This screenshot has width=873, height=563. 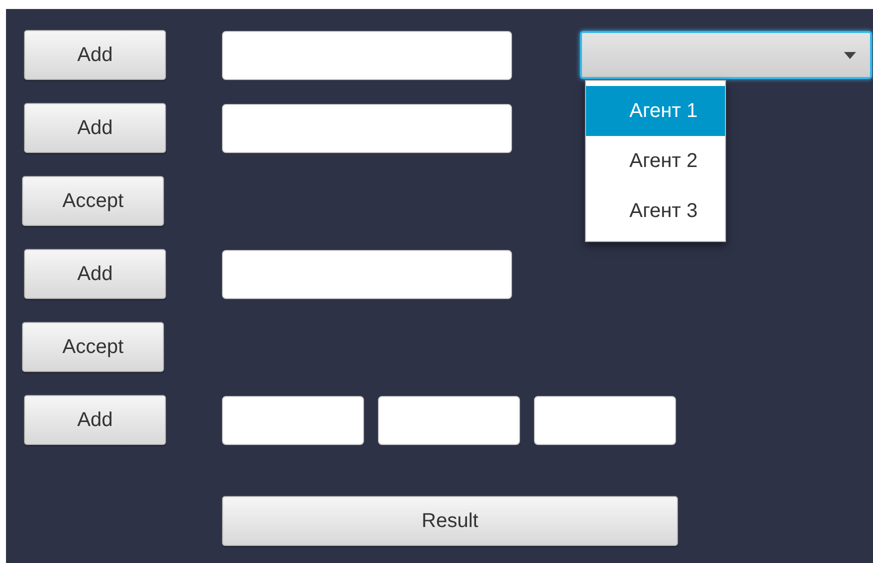 What do you see at coordinates (850, 55) in the screenshot?
I see `caret-icon` at bounding box center [850, 55].